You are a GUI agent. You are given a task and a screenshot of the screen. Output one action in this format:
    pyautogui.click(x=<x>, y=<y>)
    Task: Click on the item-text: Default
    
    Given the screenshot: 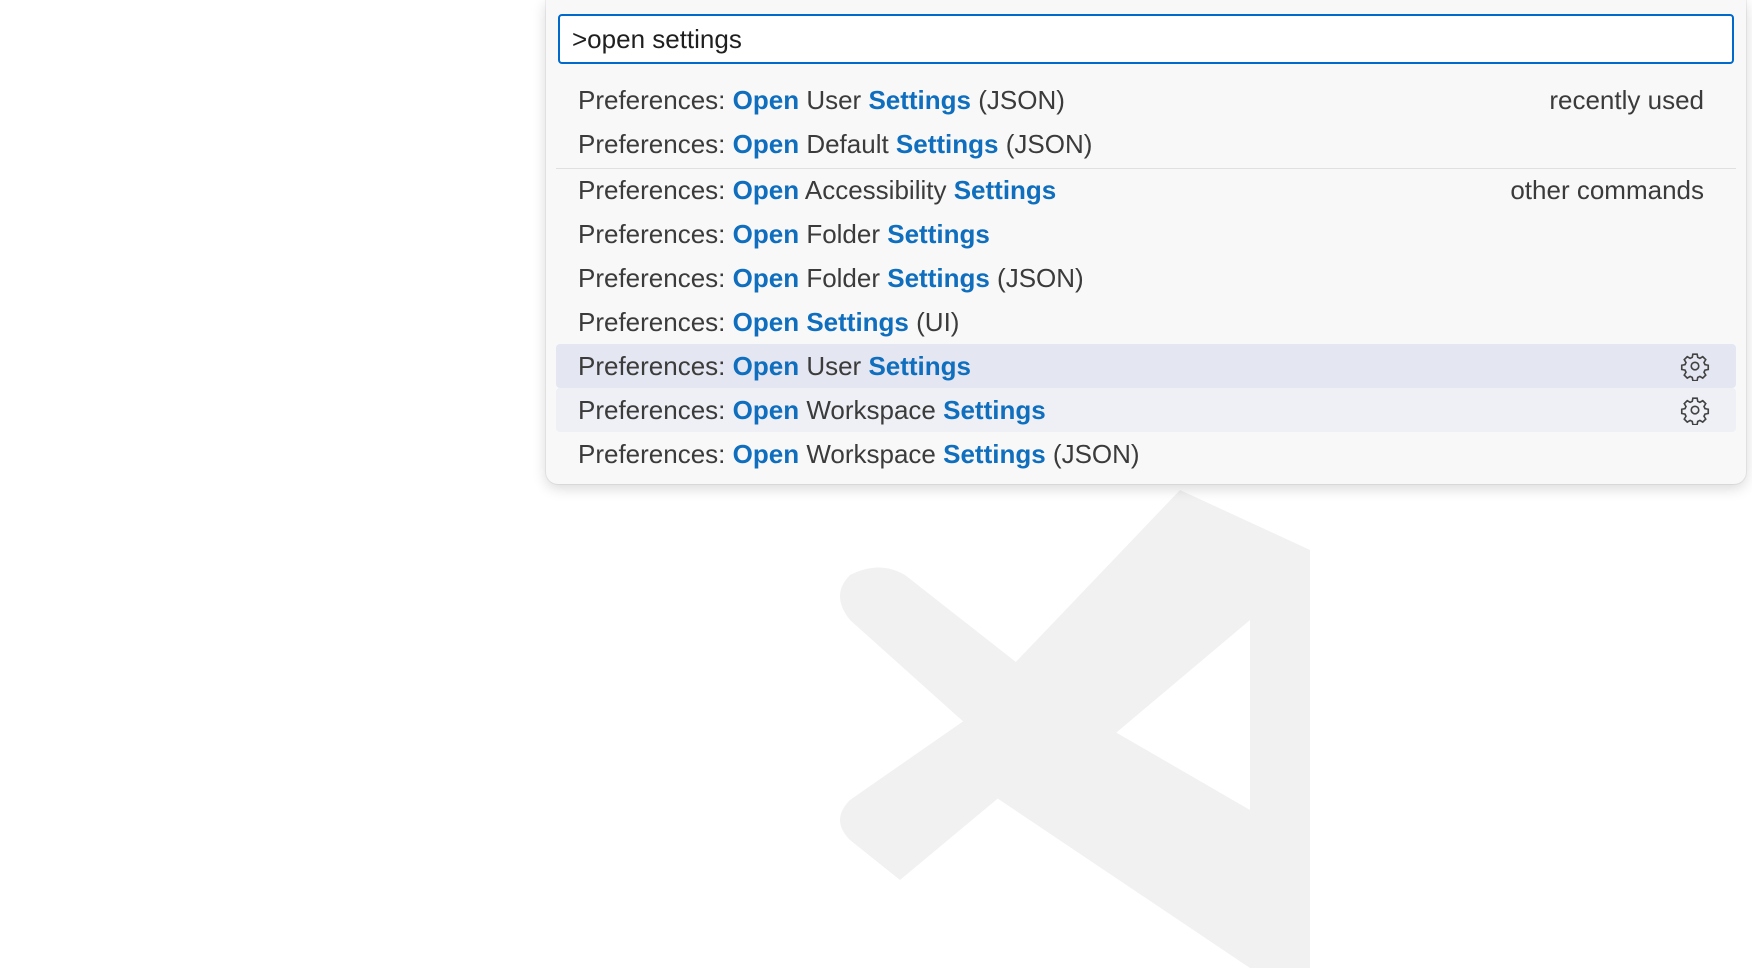 What is the action you would take?
    pyautogui.click(x=847, y=143)
    